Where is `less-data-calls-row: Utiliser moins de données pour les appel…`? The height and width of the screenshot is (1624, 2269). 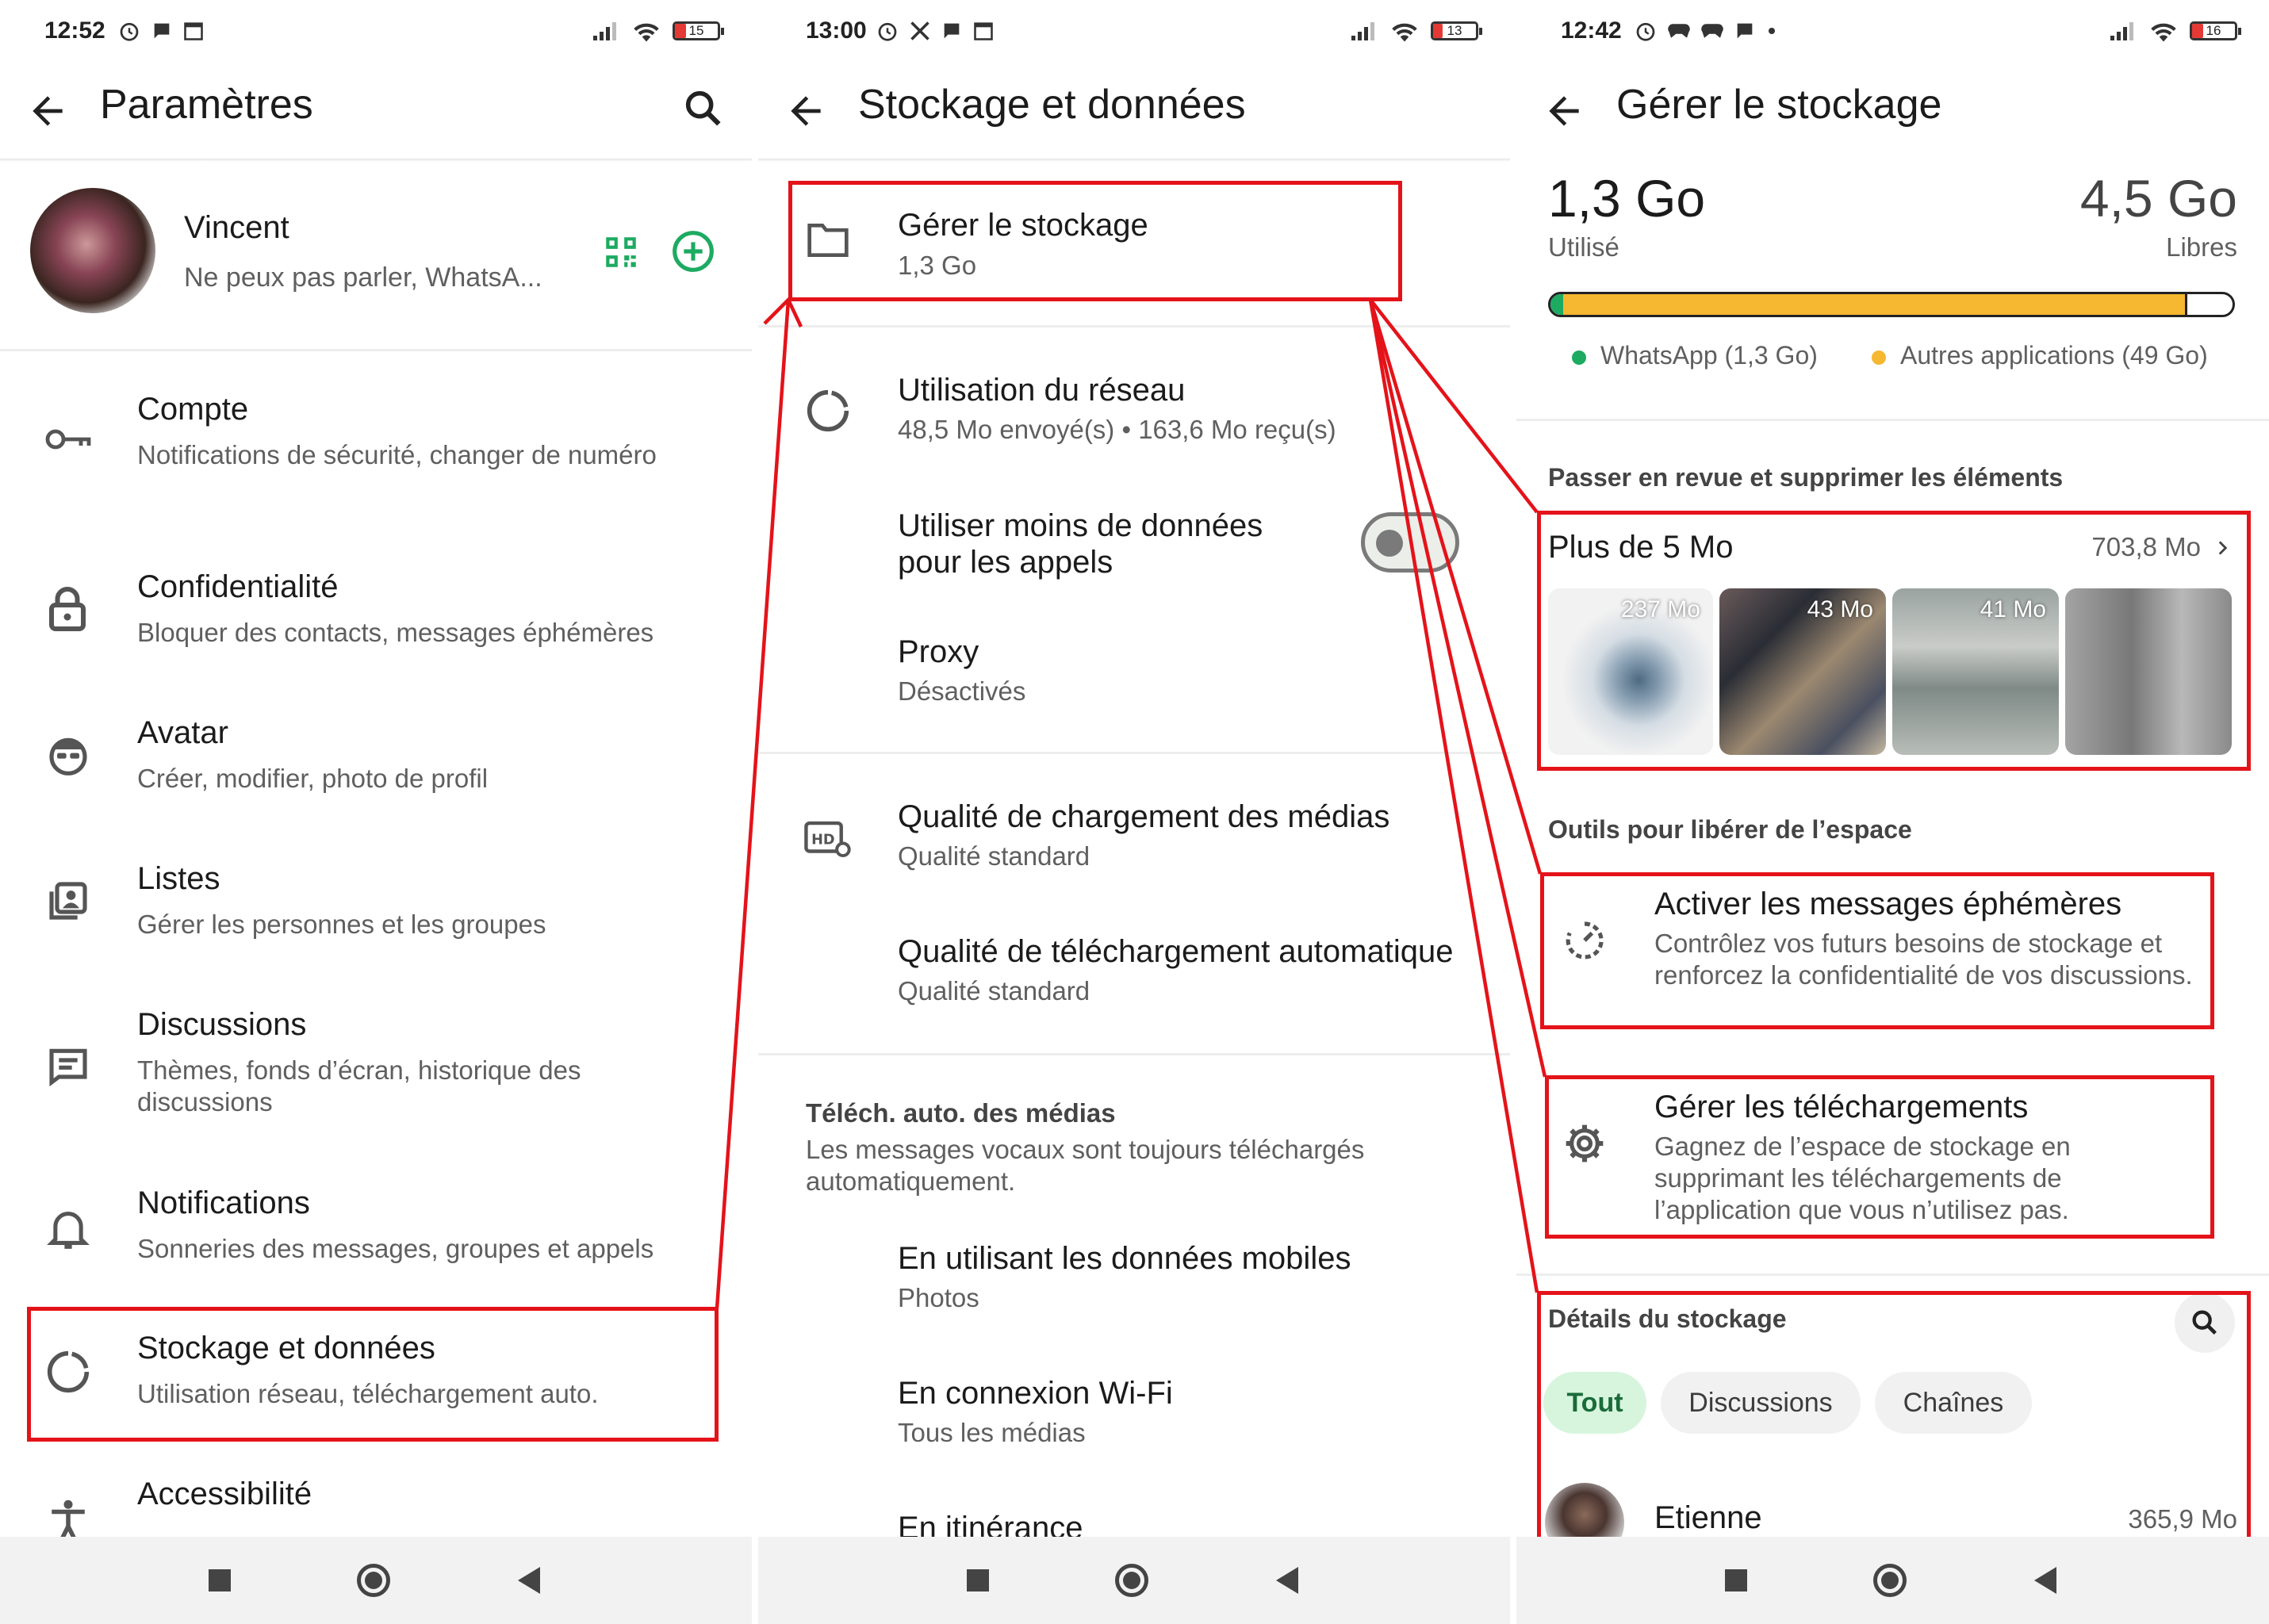
less-data-calls-row: Utiliser moins de données pour les appel… is located at coordinates (1134, 551).